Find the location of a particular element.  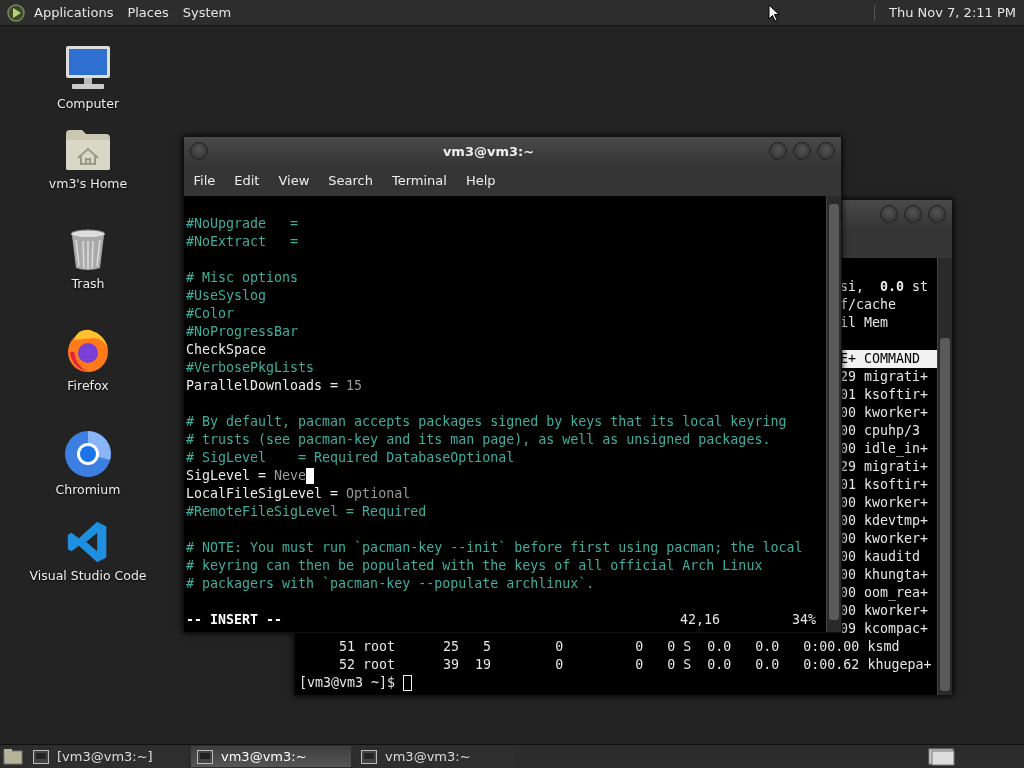

code-line: #UseSyslog is located at coordinates (226, 296).